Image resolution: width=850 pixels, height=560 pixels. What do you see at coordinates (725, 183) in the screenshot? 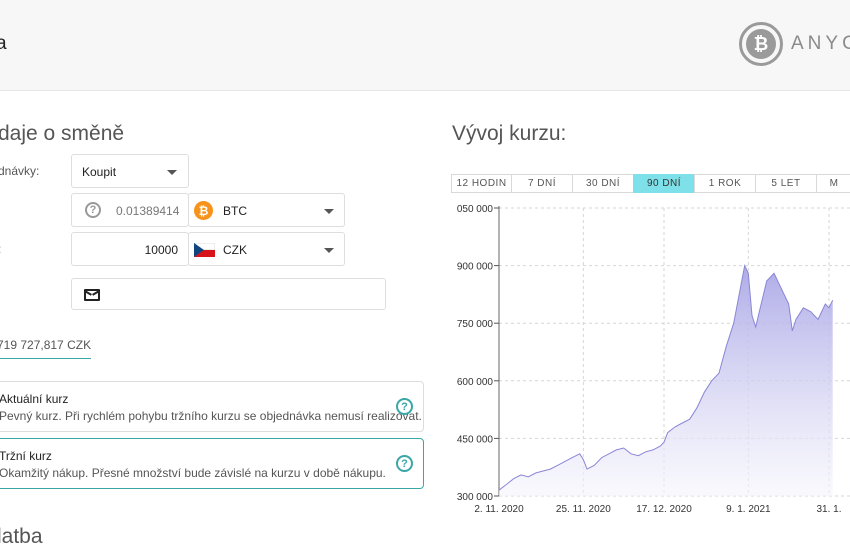
I see `tab-1-rok: 1 ROK` at bounding box center [725, 183].